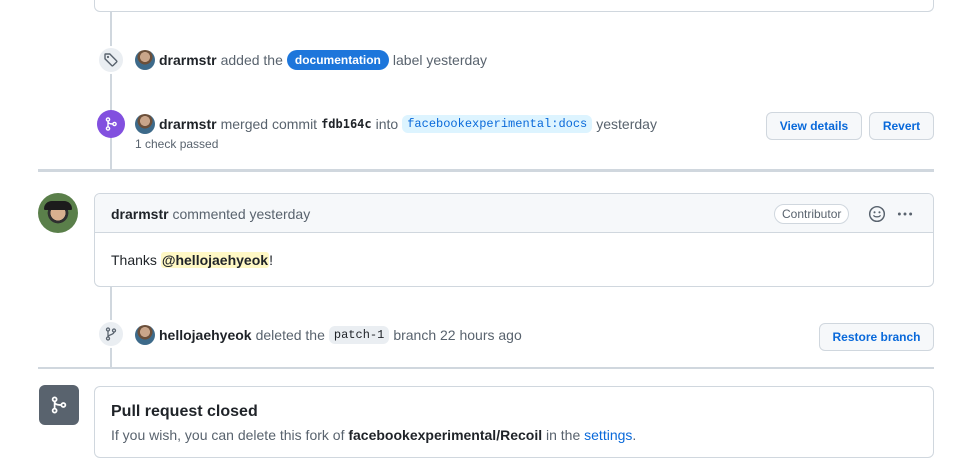 This screenshot has width=970, height=473. Describe the element at coordinates (901, 126) in the screenshot. I see `revert-button: Revert` at that location.